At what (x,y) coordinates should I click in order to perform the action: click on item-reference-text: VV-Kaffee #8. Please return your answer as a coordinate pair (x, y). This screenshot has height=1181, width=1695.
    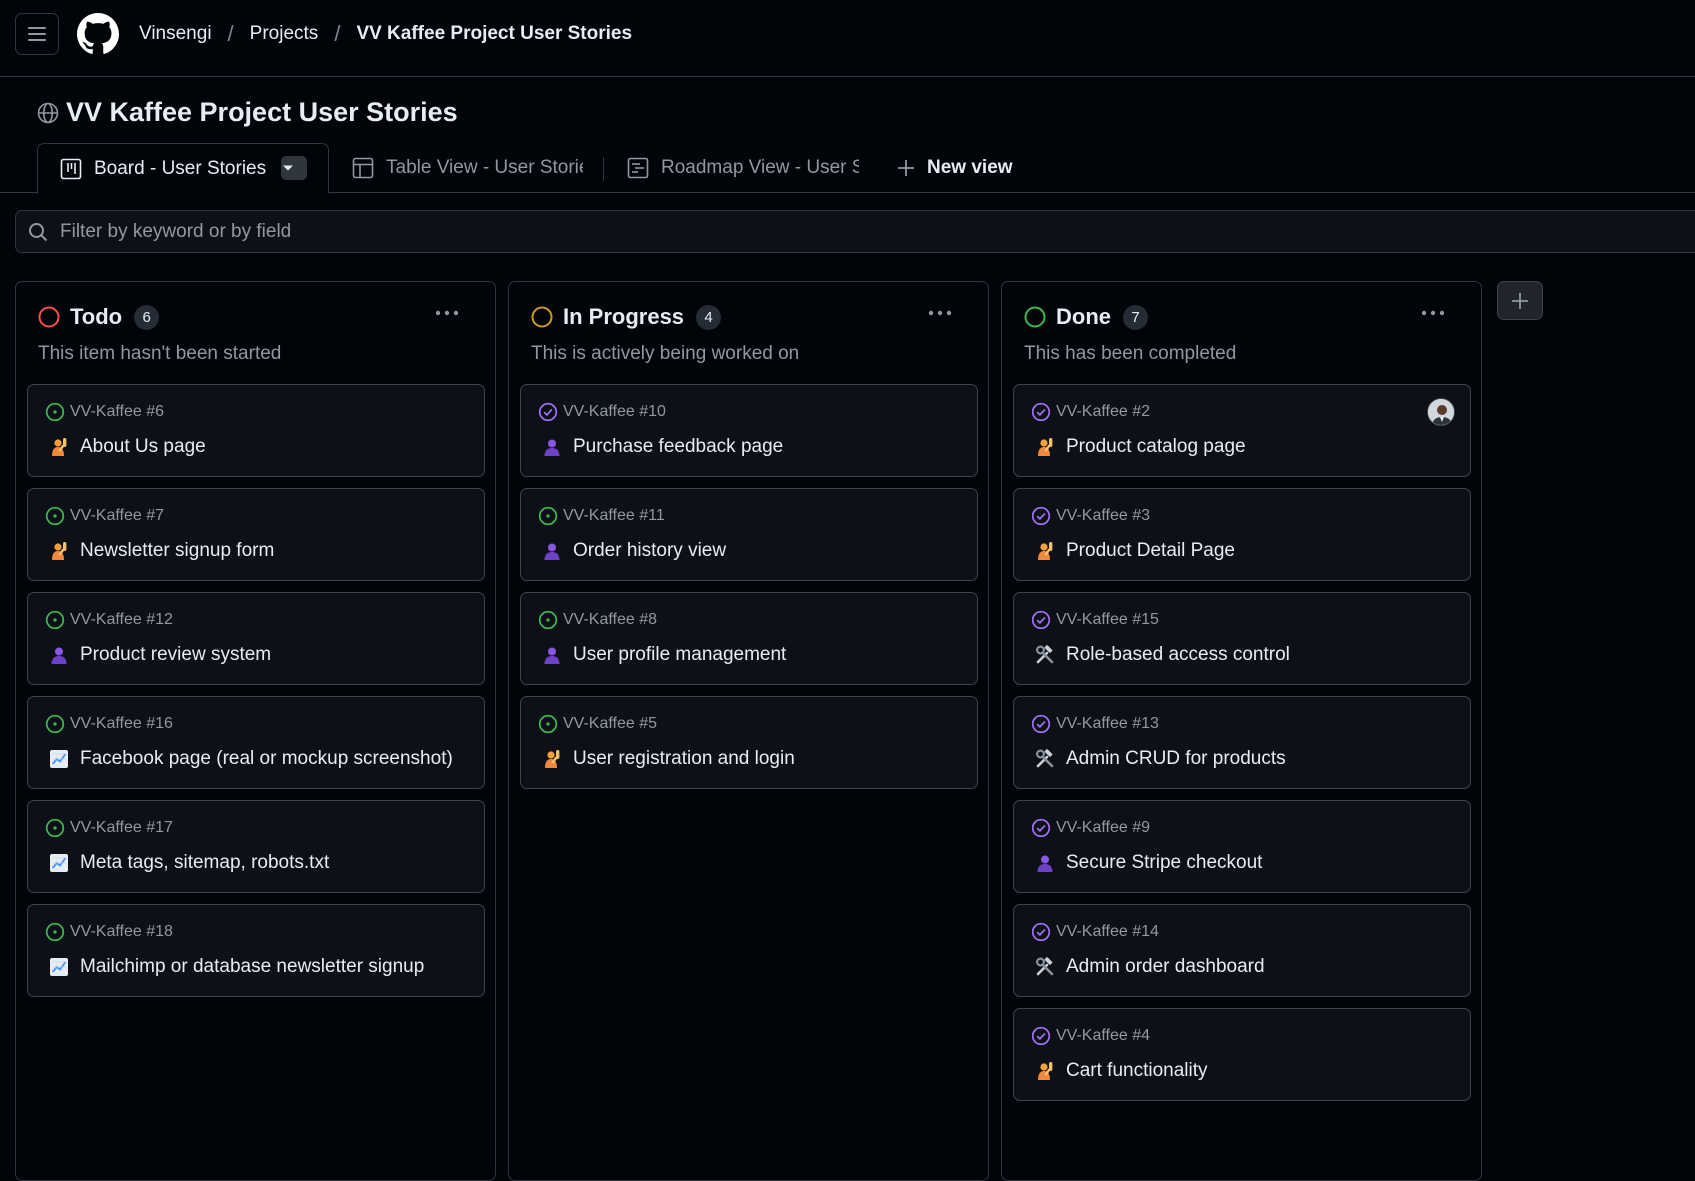
    Looking at the image, I should click on (610, 619).